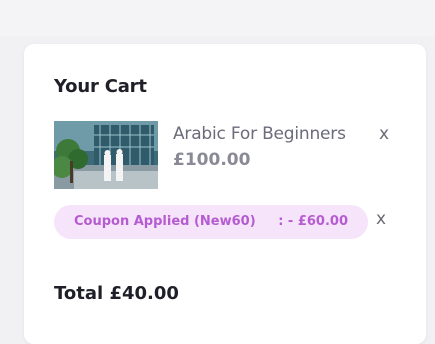 The image size is (435, 344). Describe the element at coordinates (384, 134) in the screenshot. I see `remove-item-button: x` at that location.